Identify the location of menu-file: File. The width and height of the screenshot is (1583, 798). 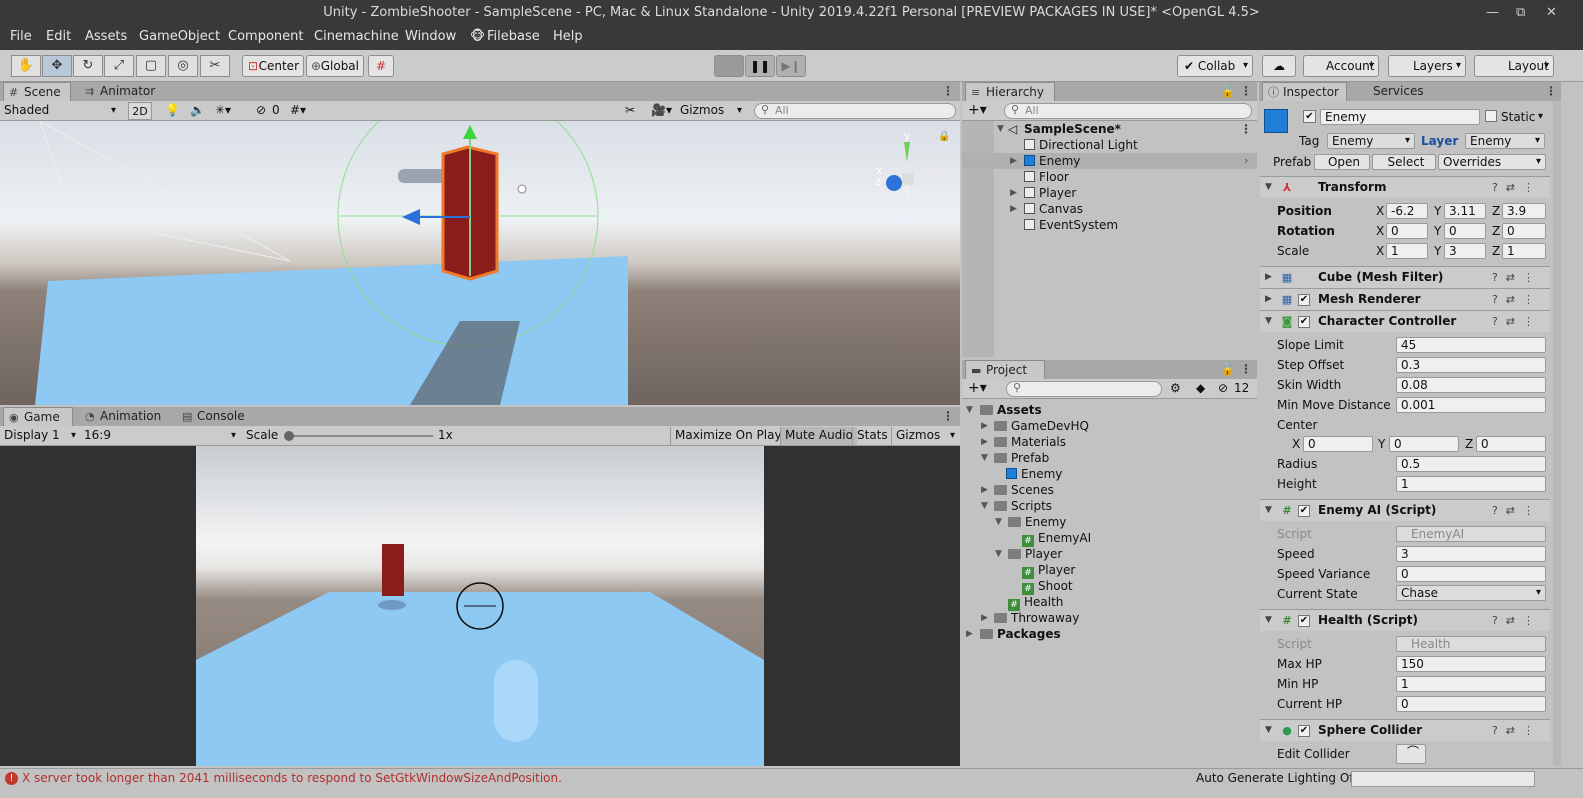
(21, 36).